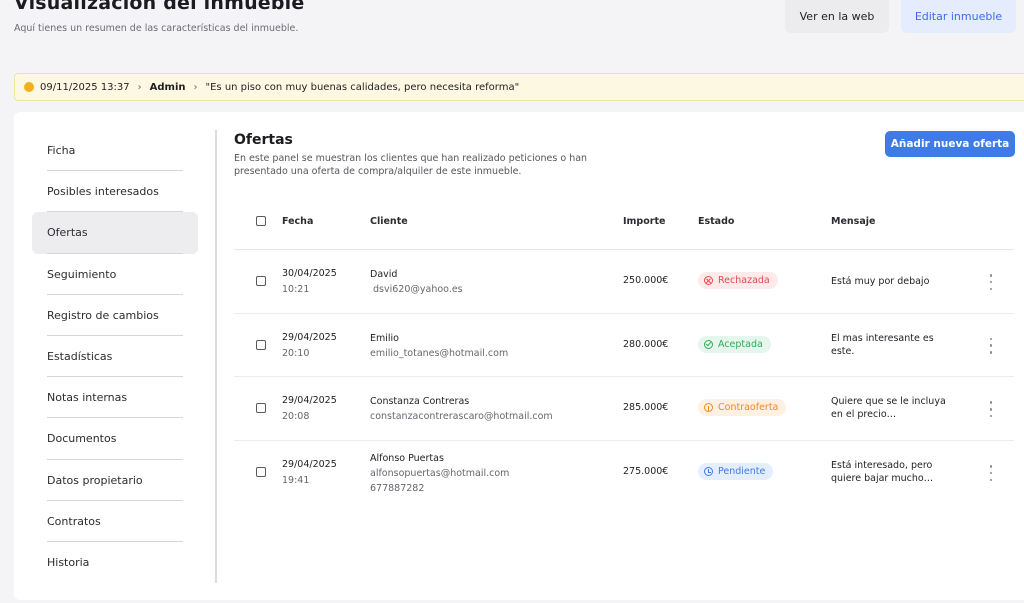 This screenshot has height=603, width=1024. I want to click on x-circle-icon, so click(708, 280).